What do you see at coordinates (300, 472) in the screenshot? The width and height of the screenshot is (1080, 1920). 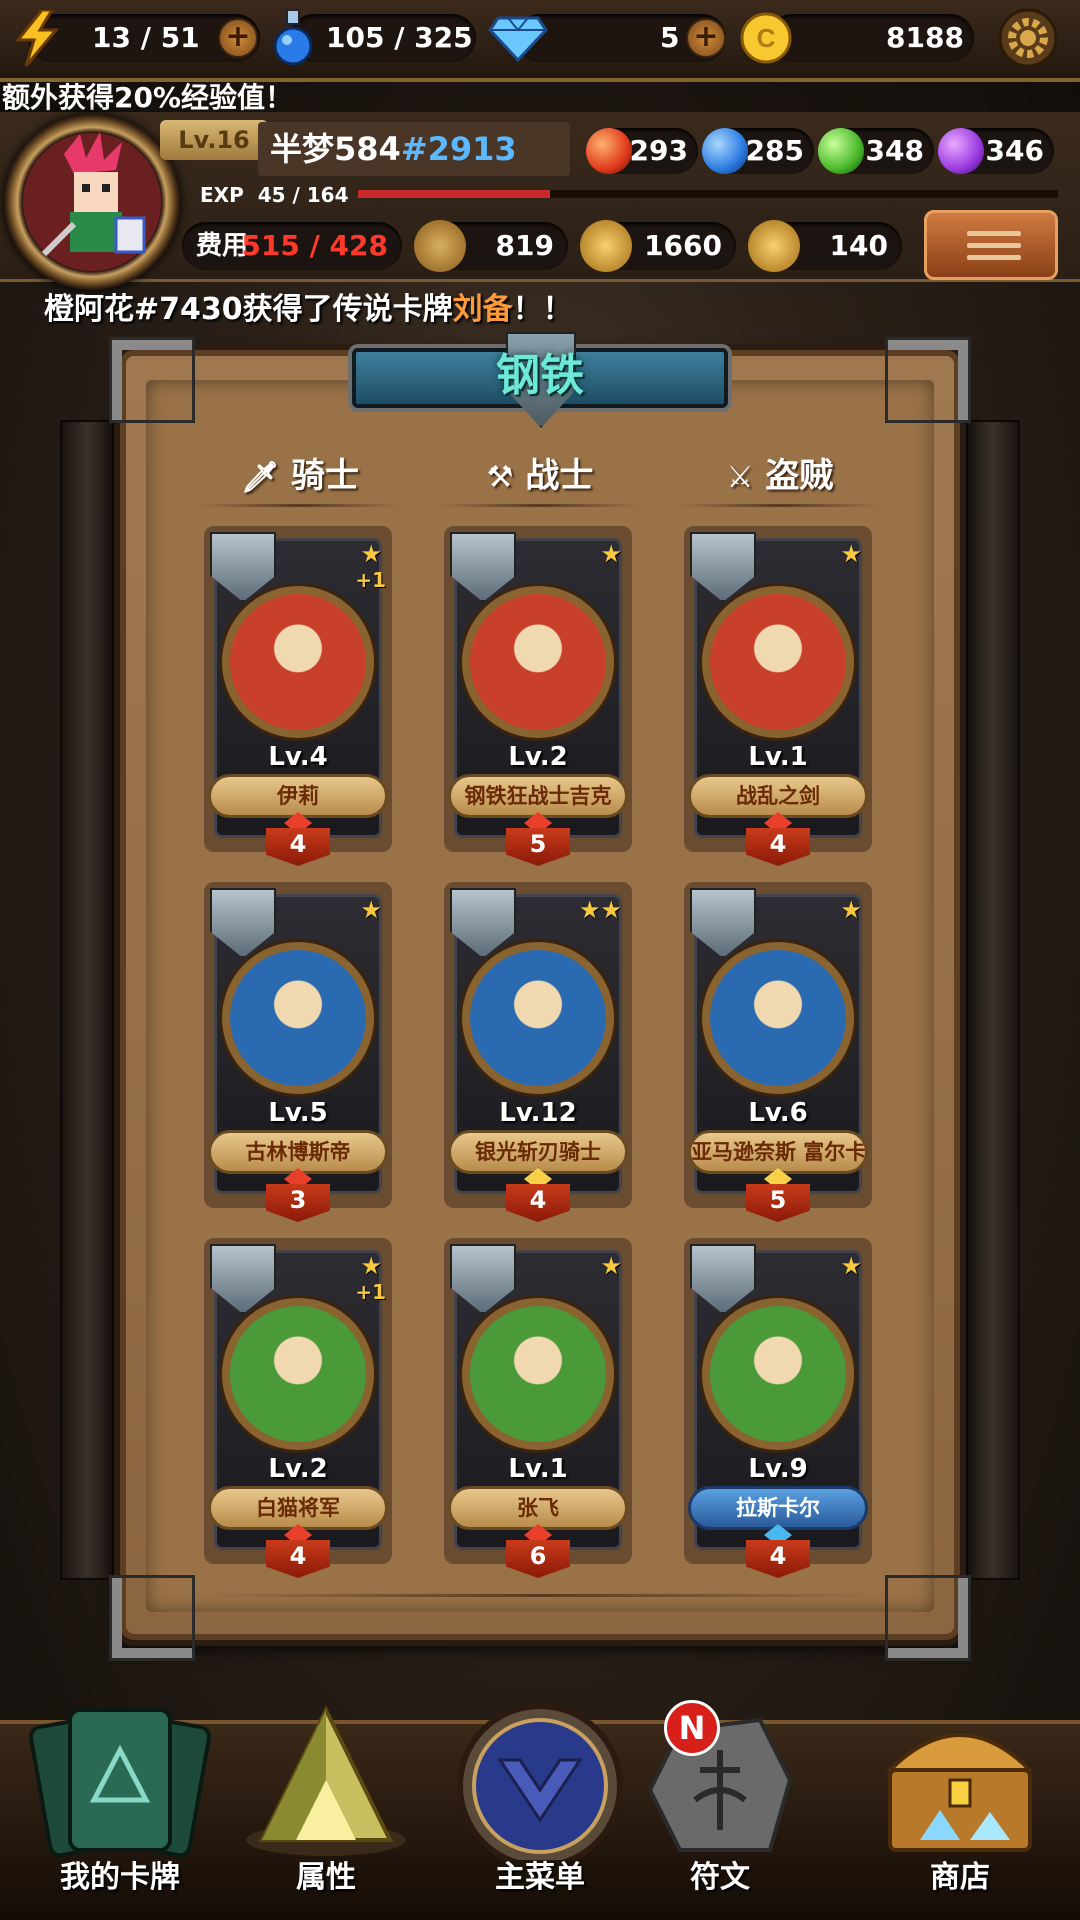 I see `column-header-knight: 🗡 骑士` at bounding box center [300, 472].